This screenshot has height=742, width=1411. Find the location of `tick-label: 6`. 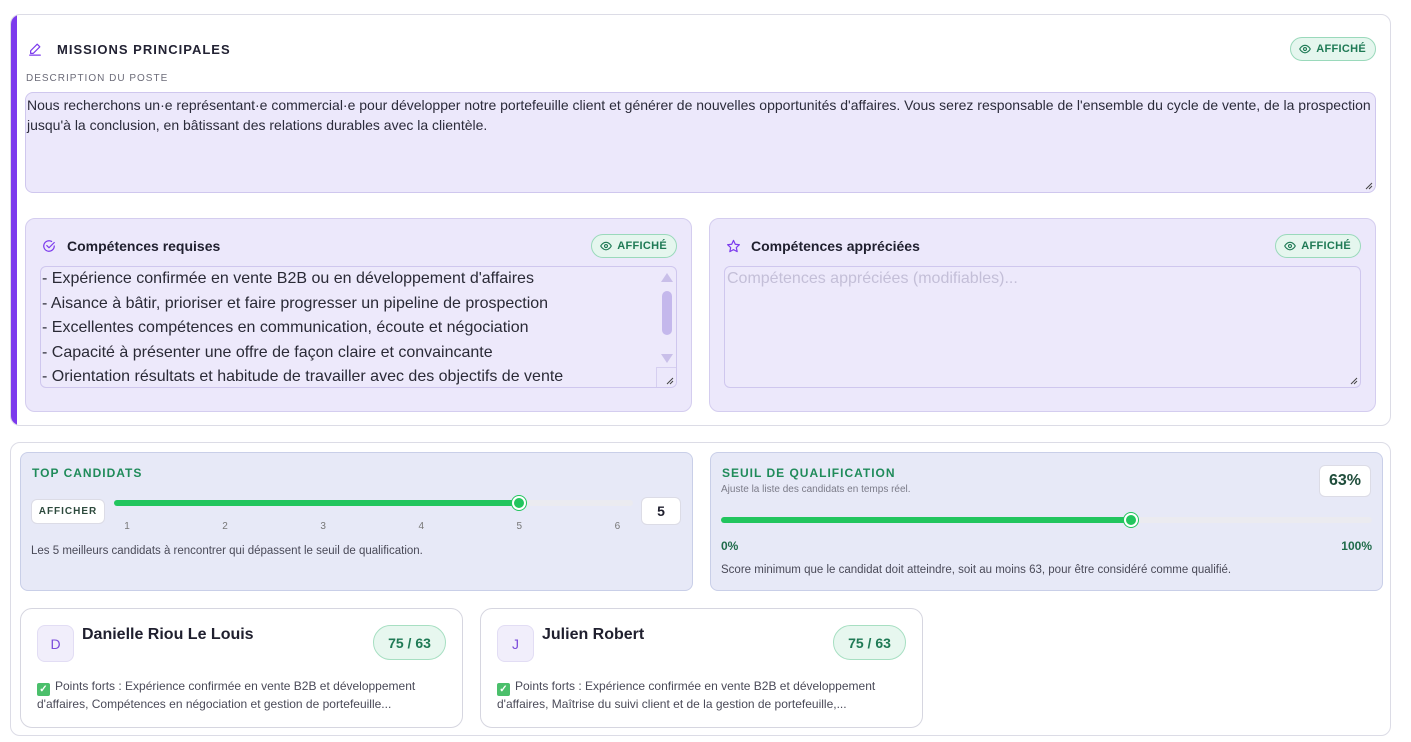

tick-label: 6 is located at coordinates (617, 526).